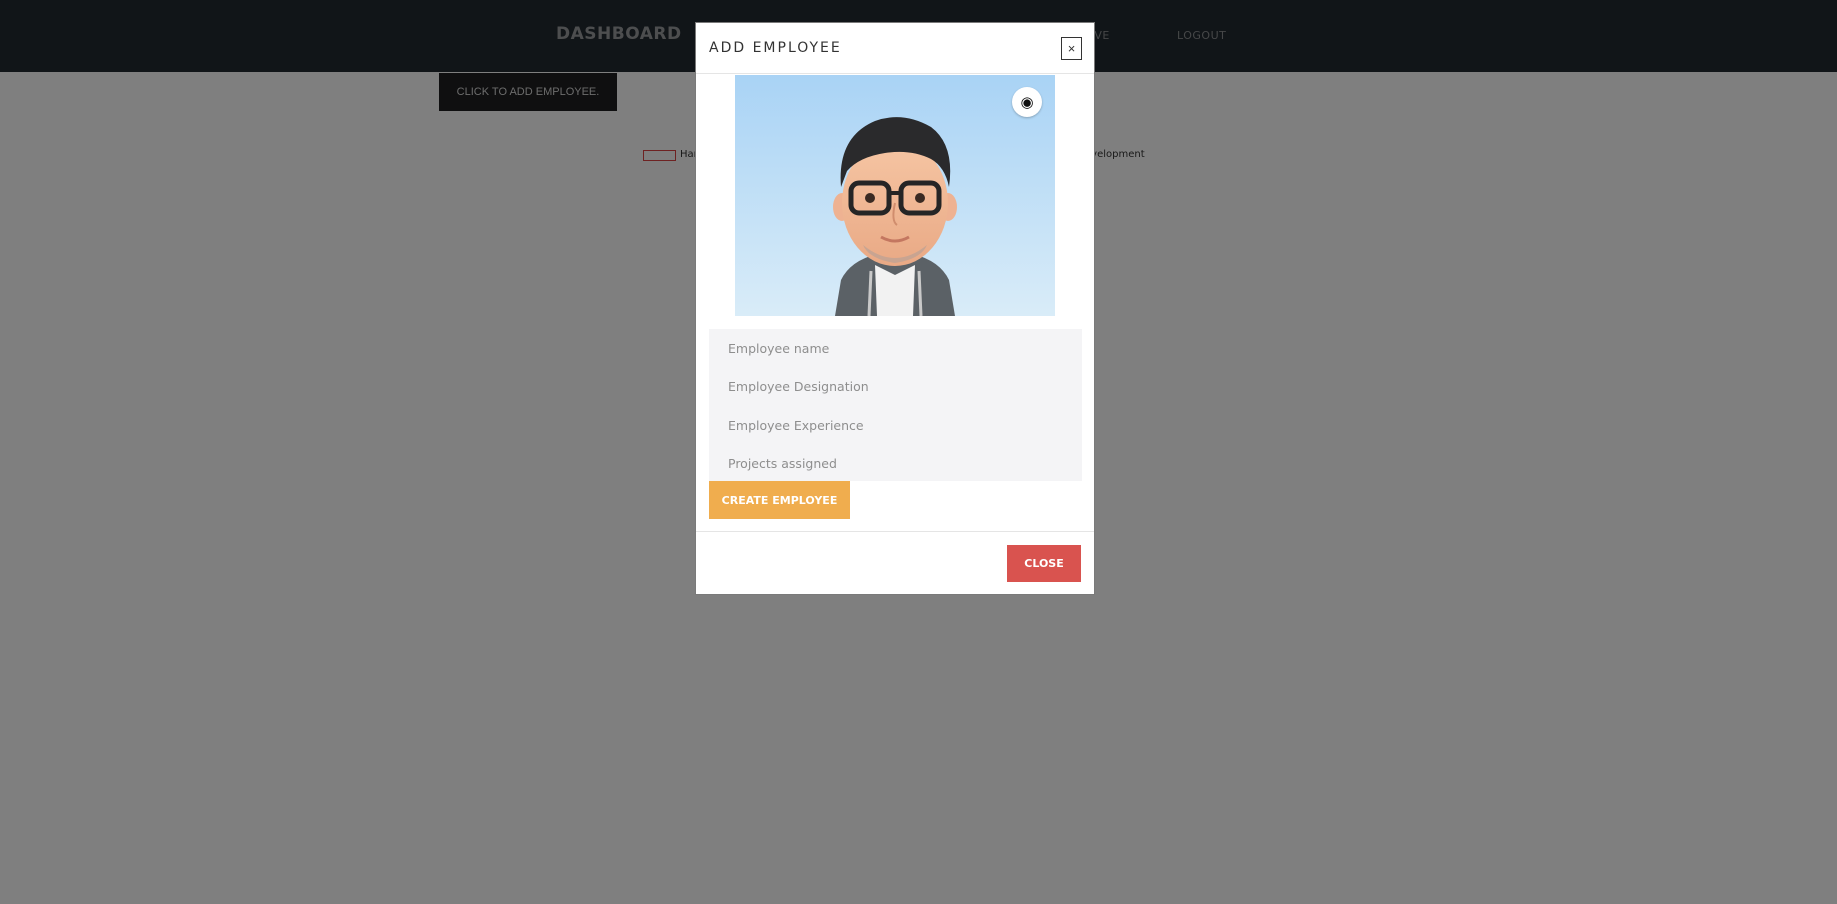 This screenshot has width=1837, height=904. What do you see at coordinates (1044, 563) in the screenshot?
I see `close-button: CLOSE` at bounding box center [1044, 563].